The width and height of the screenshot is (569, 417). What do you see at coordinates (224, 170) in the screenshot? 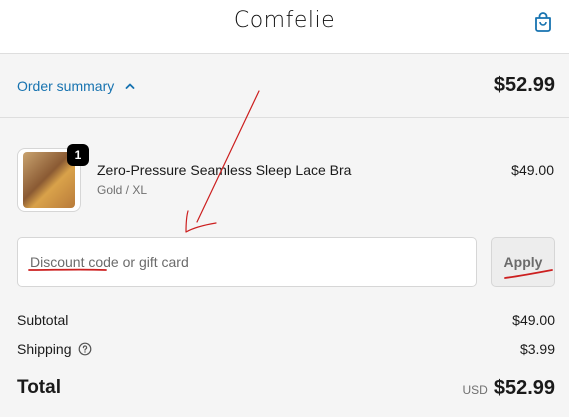
I see `product-name: Zero-Pressure Seamless Sleep Lace Bra` at bounding box center [224, 170].